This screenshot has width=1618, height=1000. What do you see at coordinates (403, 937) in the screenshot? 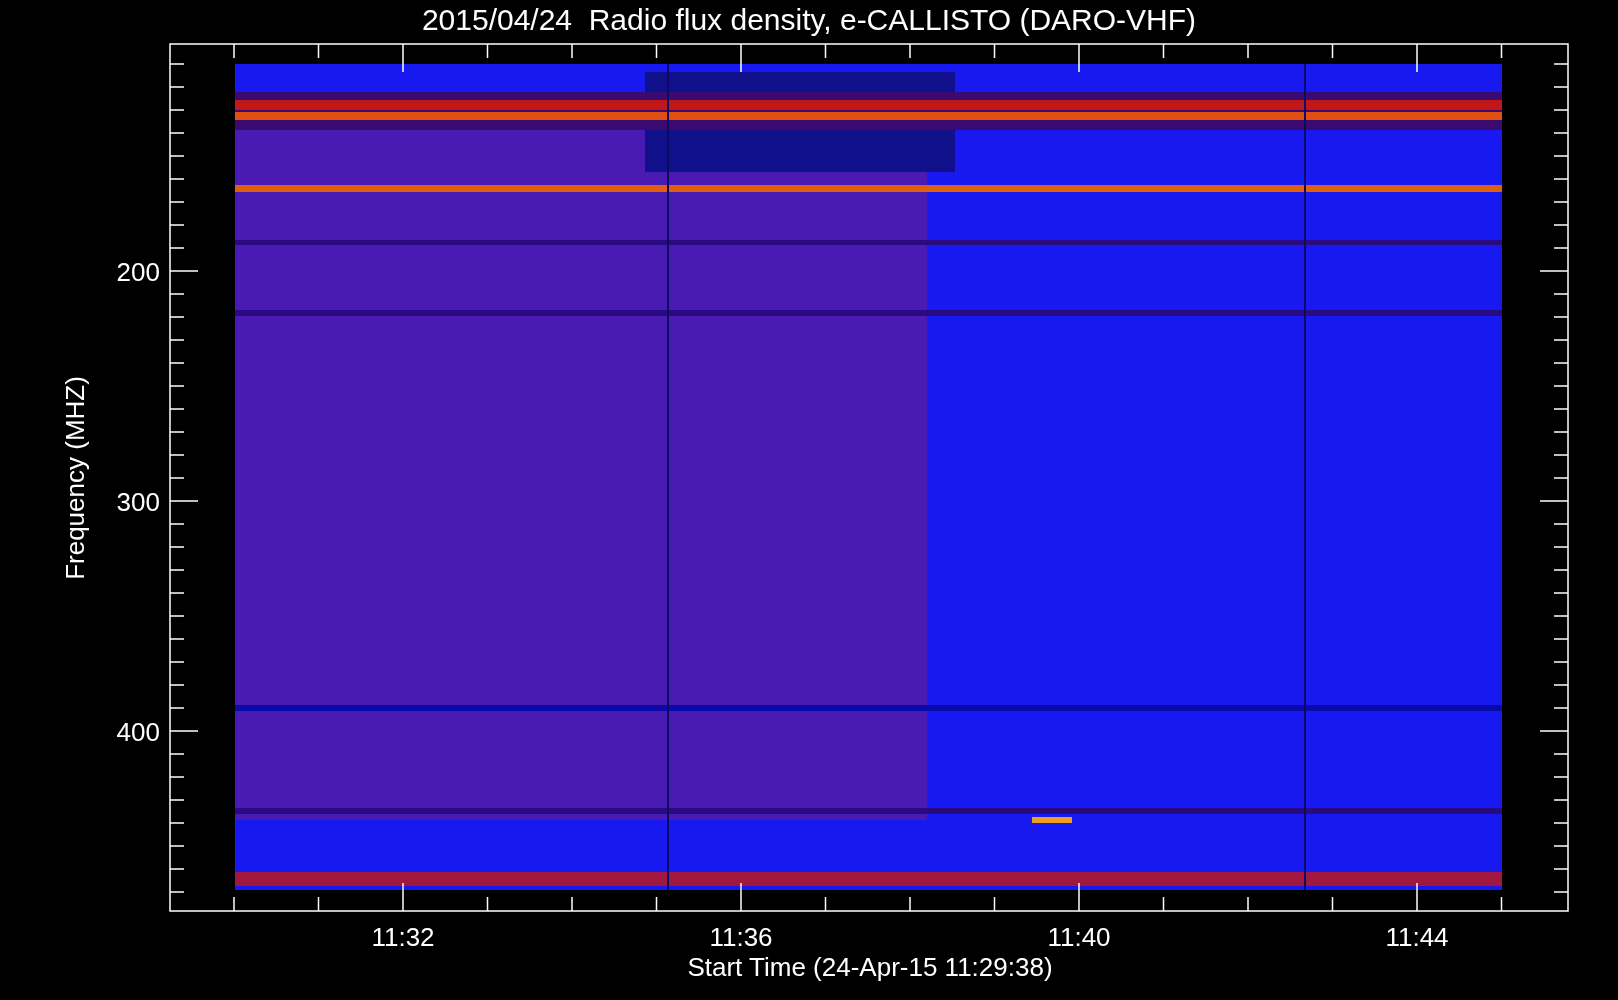
I see `x-tick-label: 11:32` at bounding box center [403, 937].